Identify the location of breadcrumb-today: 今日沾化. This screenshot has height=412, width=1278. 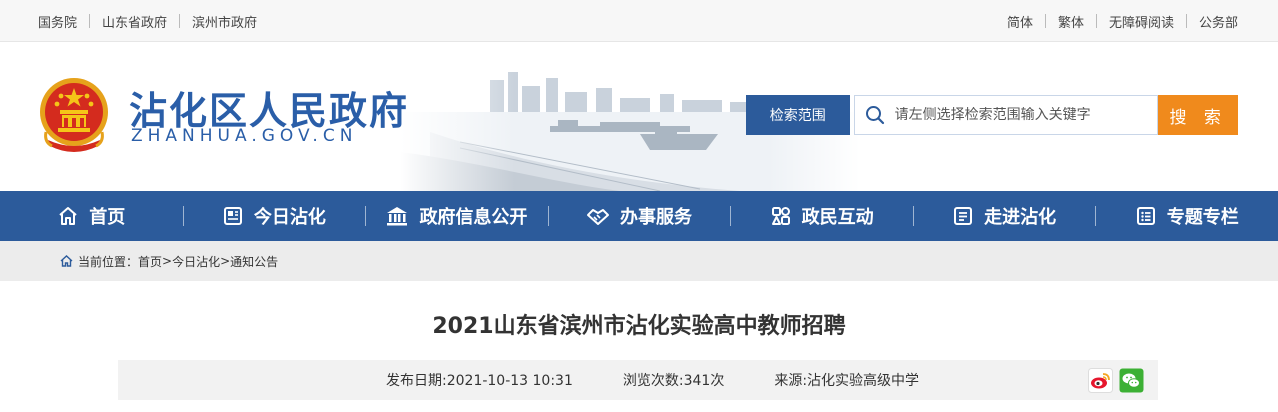
(196, 261).